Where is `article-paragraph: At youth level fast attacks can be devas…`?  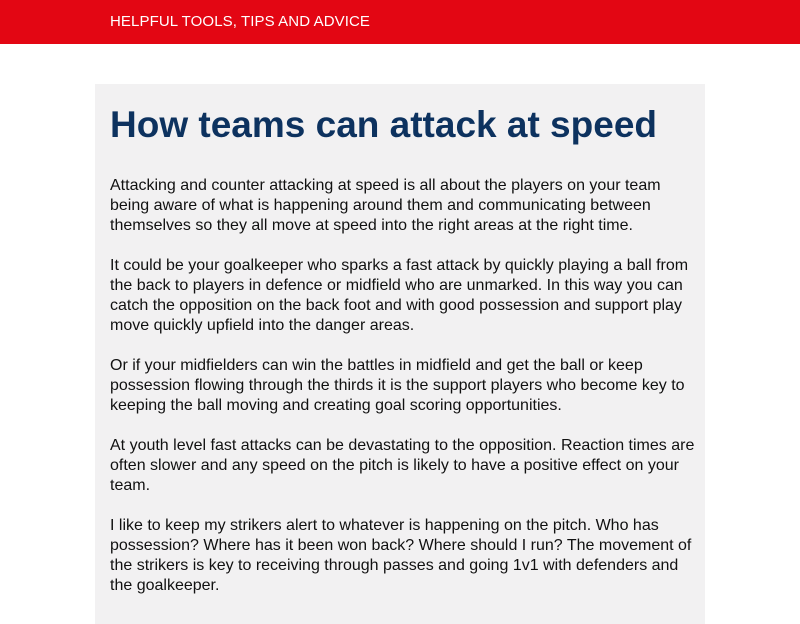
article-paragraph: At youth level fast attacks can be devas… is located at coordinates (402, 465).